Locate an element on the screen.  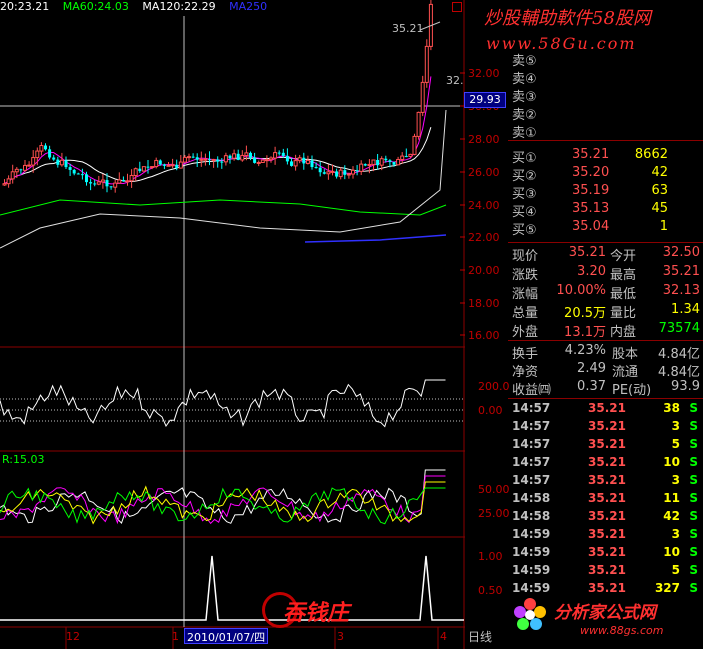
ask-row: 卖② is located at coordinates (605, 113).